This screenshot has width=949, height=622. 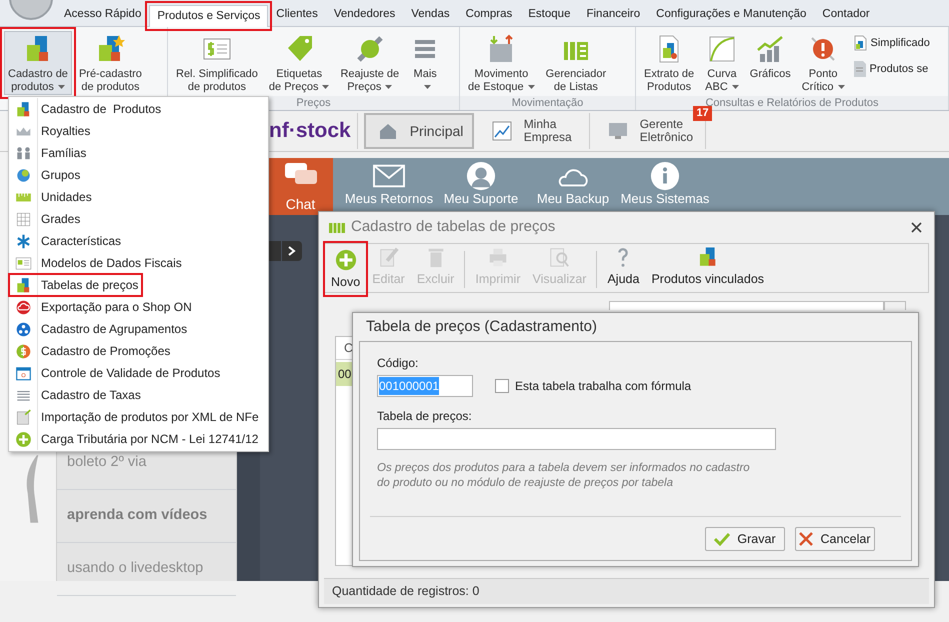 I want to click on ribbon-button: Movimento de Estoque, so click(x=501, y=63).